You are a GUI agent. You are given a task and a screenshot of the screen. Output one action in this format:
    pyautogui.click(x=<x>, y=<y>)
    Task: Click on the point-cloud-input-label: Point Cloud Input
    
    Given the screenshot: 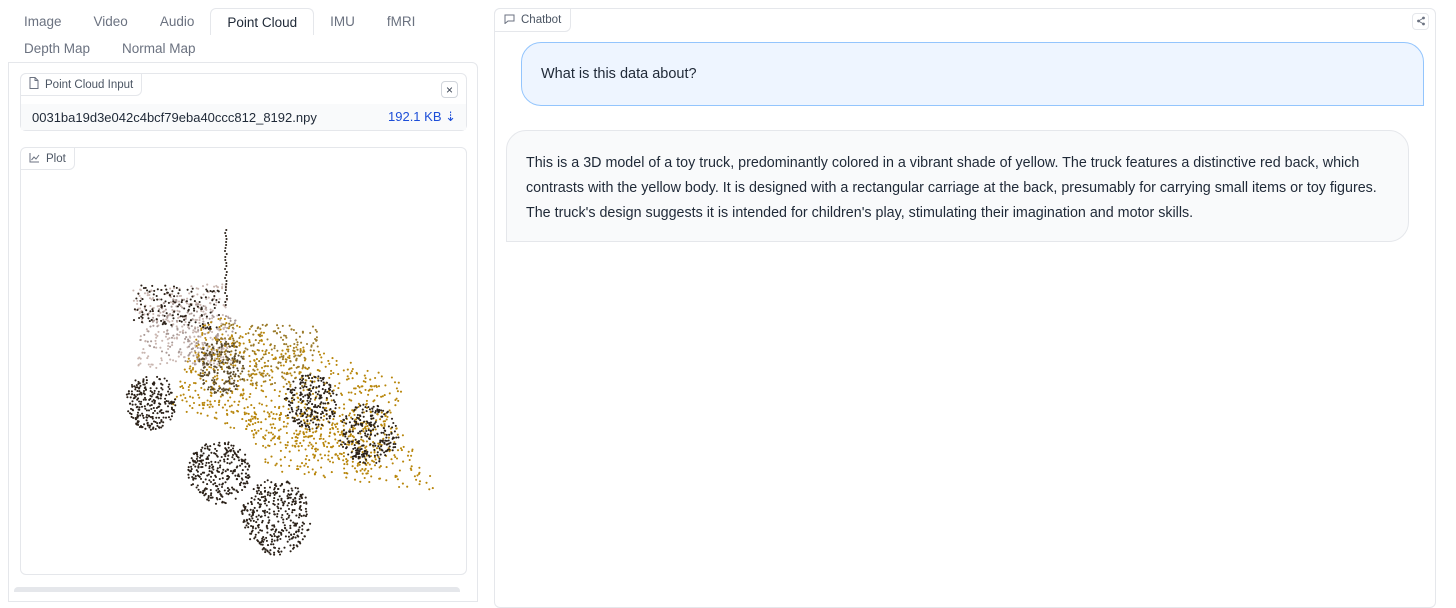 What is the action you would take?
    pyautogui.click(x=81, y=84)
    